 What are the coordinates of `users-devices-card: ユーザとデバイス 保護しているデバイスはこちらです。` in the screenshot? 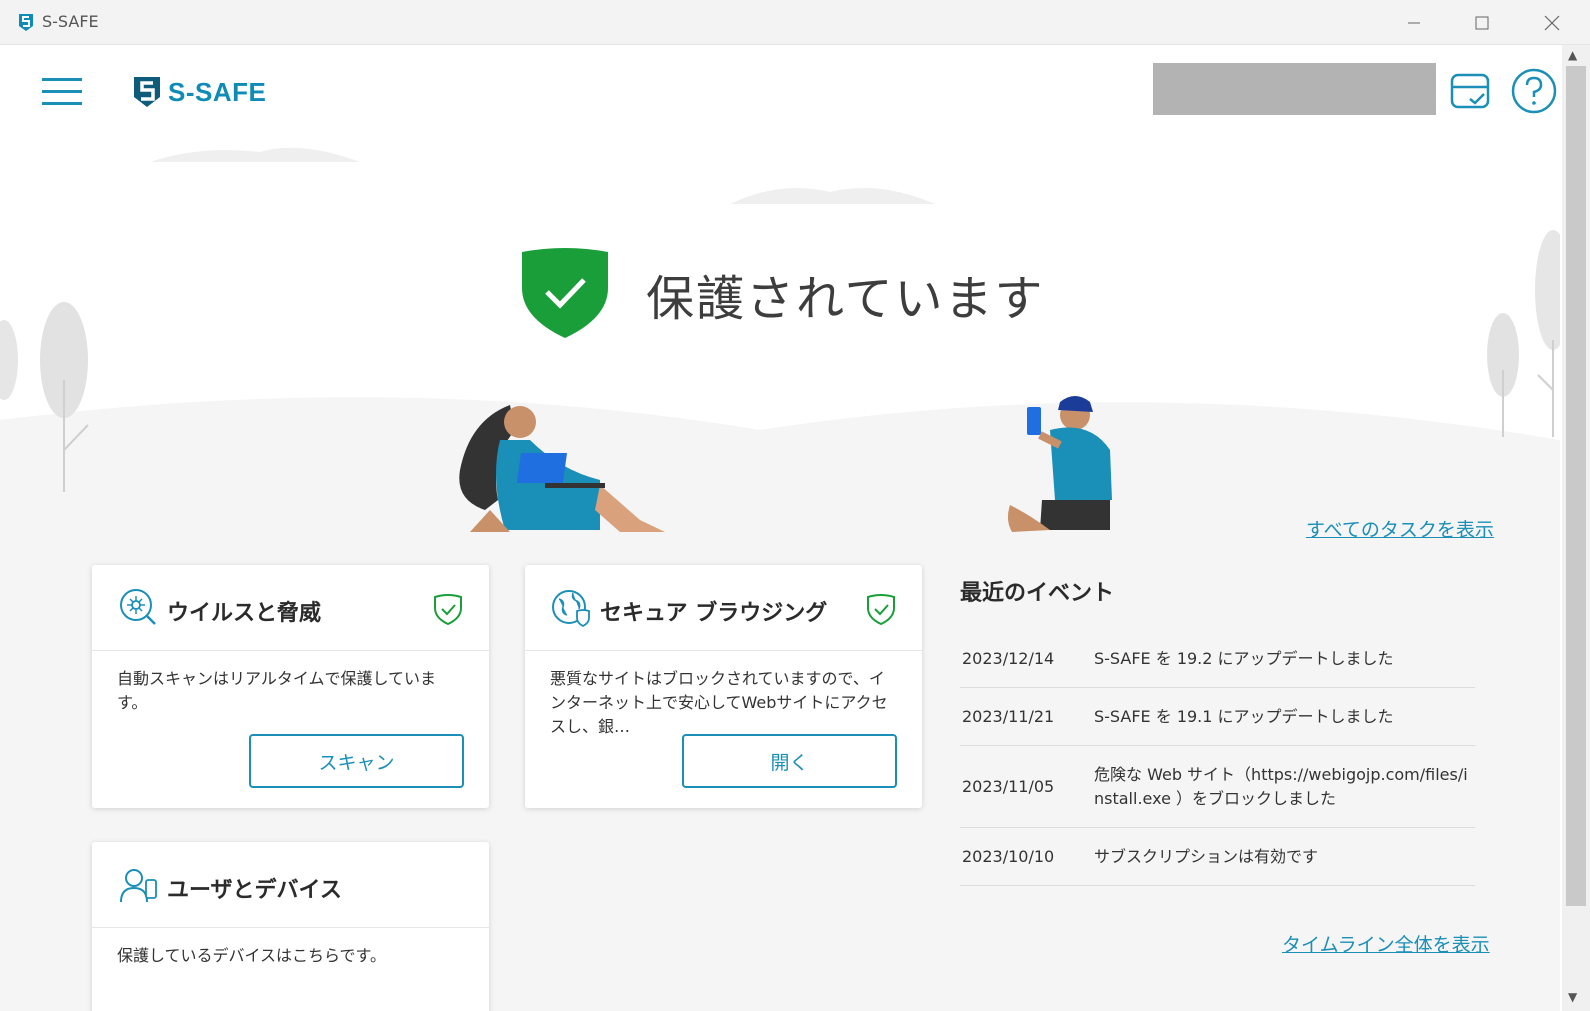 It's located at (290, 926).